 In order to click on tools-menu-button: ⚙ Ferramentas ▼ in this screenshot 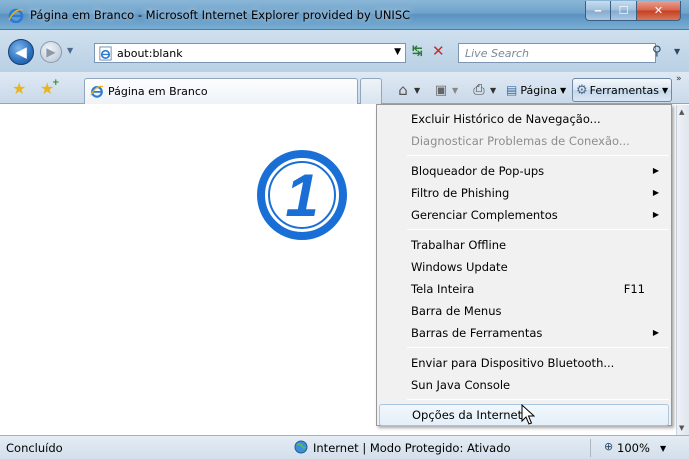, I will do `click(622, 90)`.